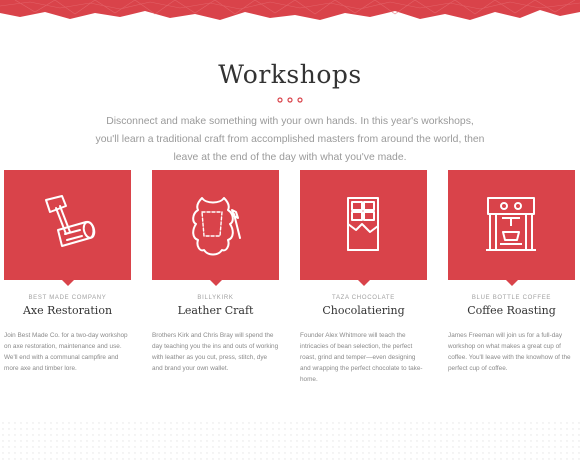  I want to click on title-ornament-dots, so click(290, 100).